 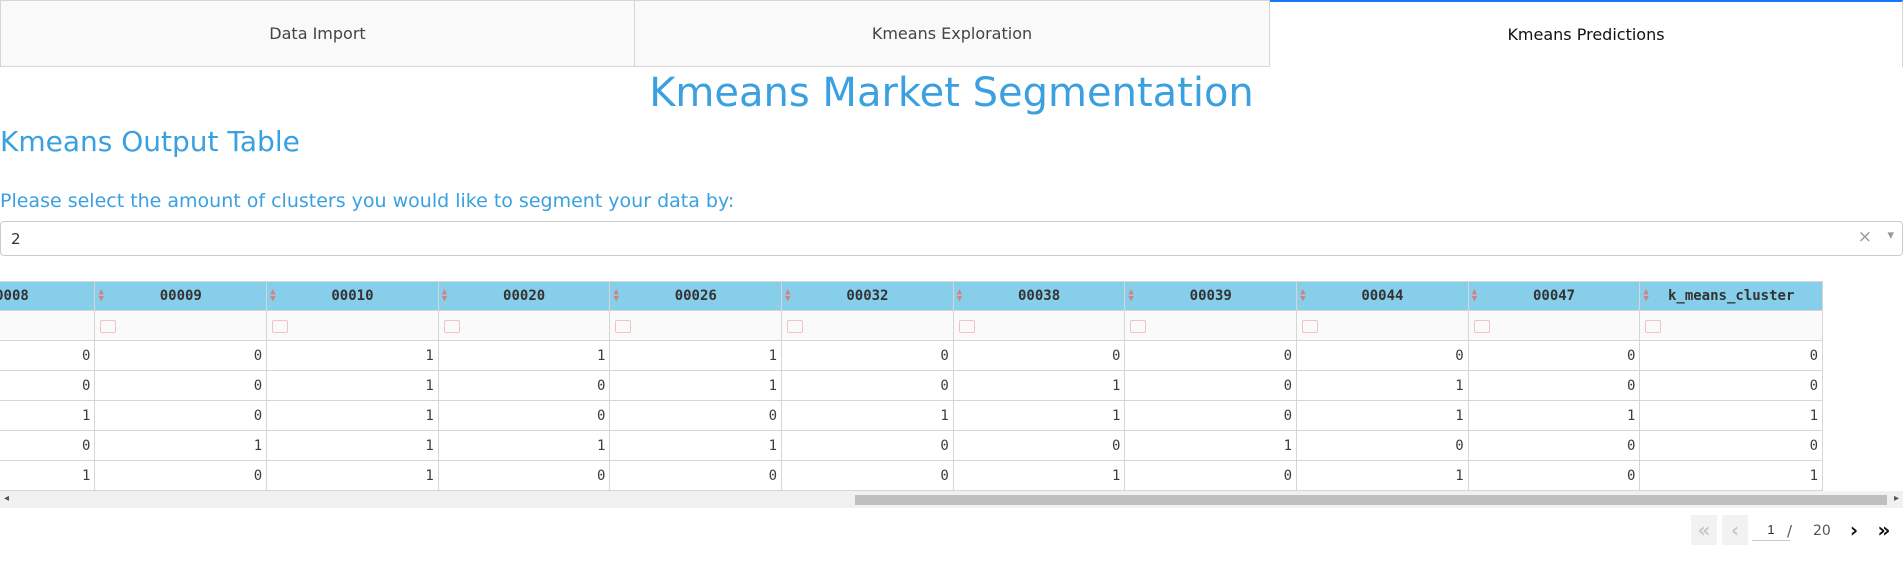 What do you see at coordinates (867, 296) in the screenshot?
I see `column-header: ▲ ▼ 00032` at bounding box center [867, 296].